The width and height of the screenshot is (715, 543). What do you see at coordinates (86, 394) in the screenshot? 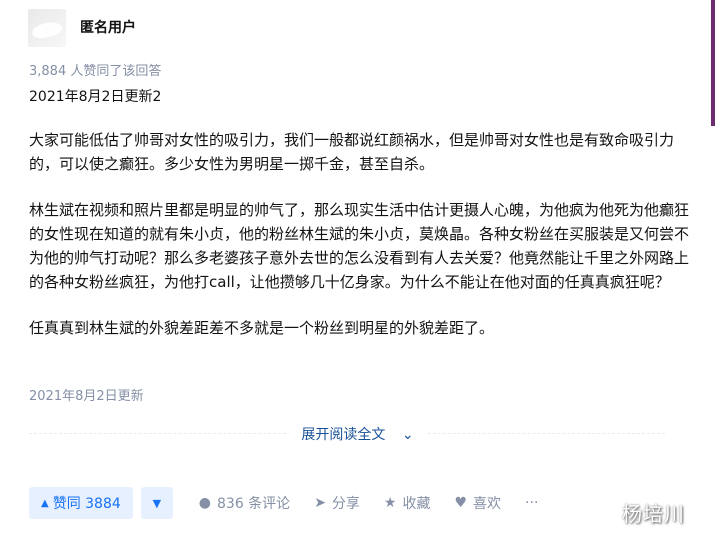
I see `updated-time: 2021年8月2日更新` at bounding box center [86, 394].